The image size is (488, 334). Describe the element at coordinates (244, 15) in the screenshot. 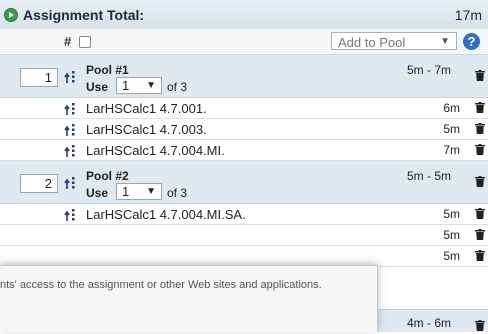

I see `assignment-header: Assignment Total: 17m` at that location.